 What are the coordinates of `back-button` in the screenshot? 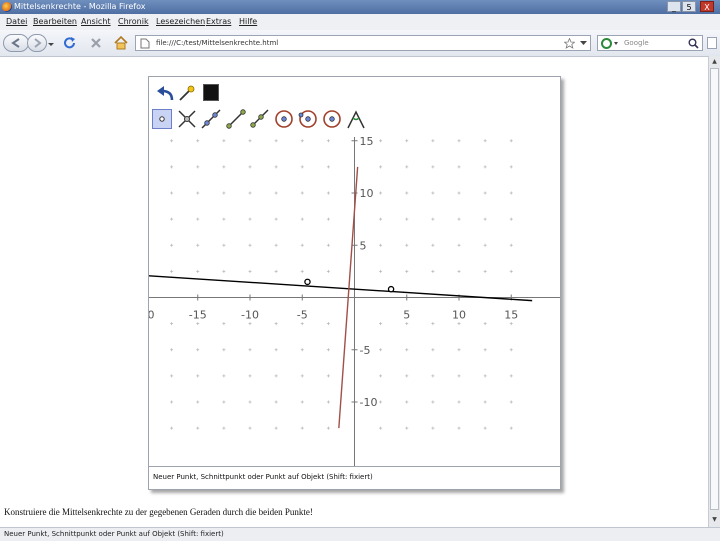 It's located at (16, 43).